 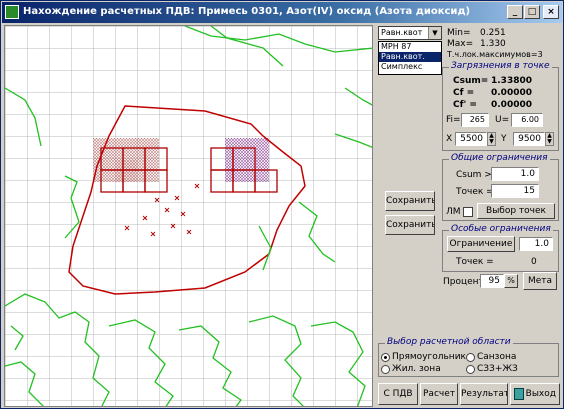 What do you see at coordinates (449, 139) in the screenshot?
I see `x-label: X` at bounding box center [449, 139].